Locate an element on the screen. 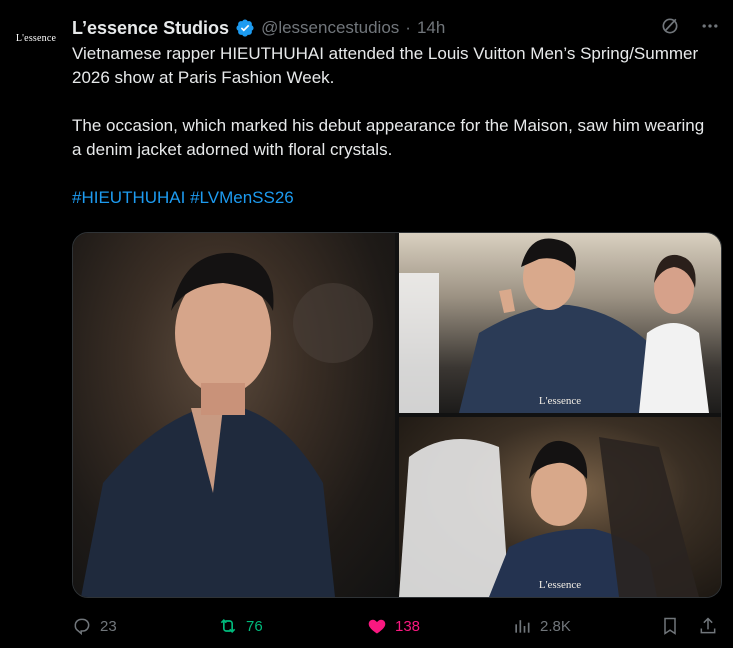  view-count: 2.8K is located at coordinates (555, 626).